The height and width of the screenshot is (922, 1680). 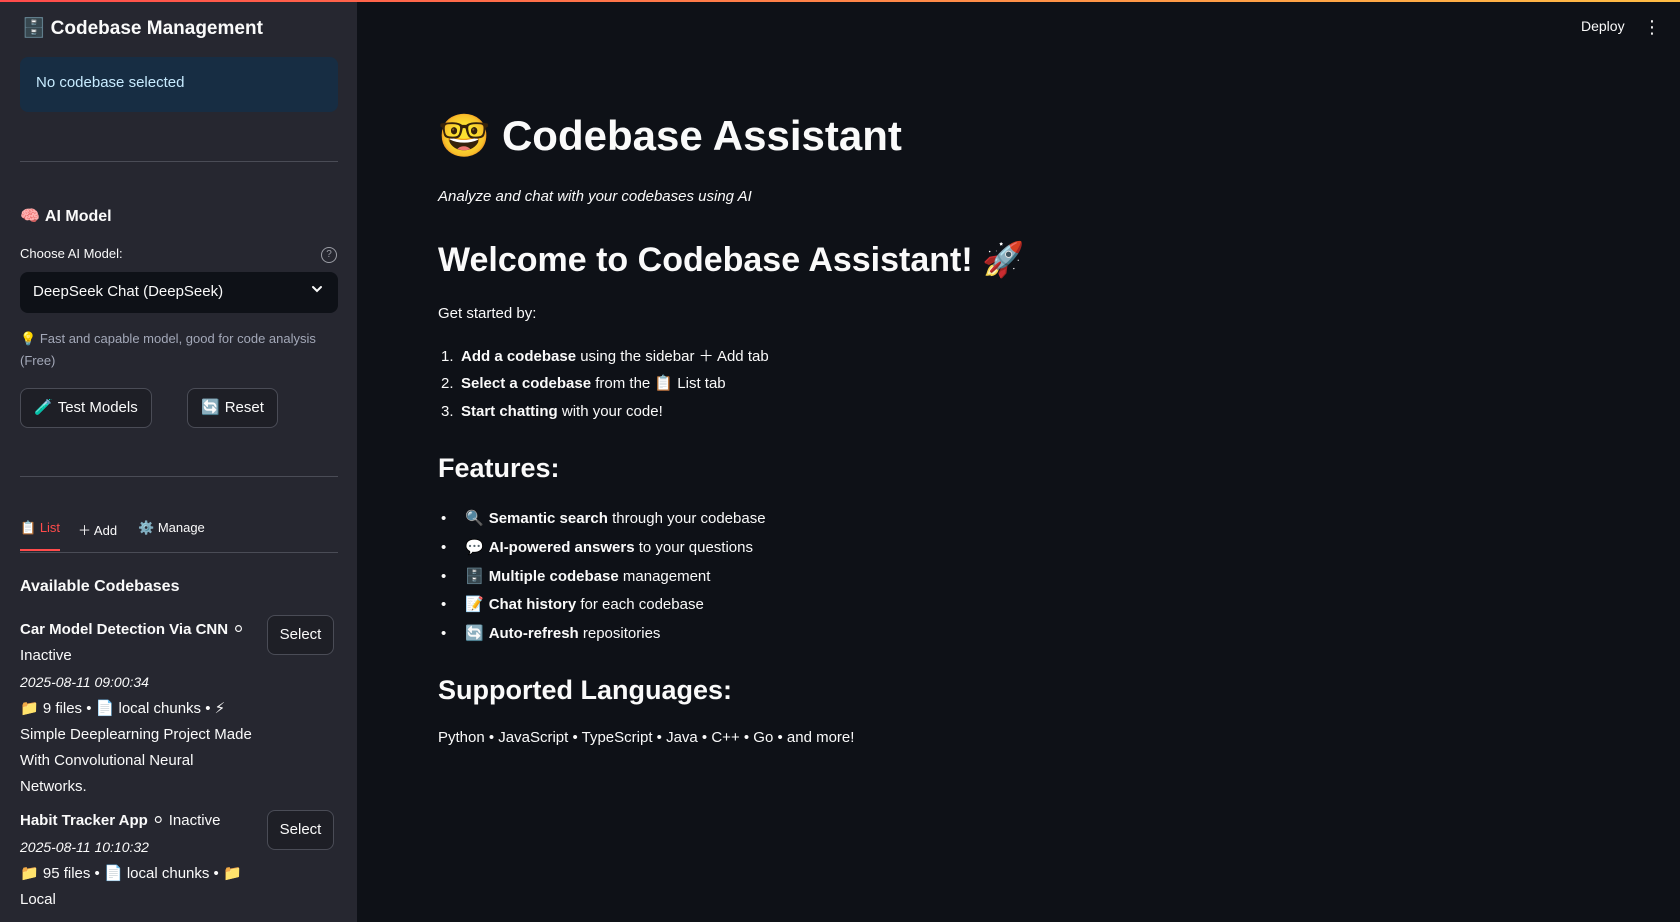 I want to click on nerd-face-icon: 🤓, so click(x=464, y=135).